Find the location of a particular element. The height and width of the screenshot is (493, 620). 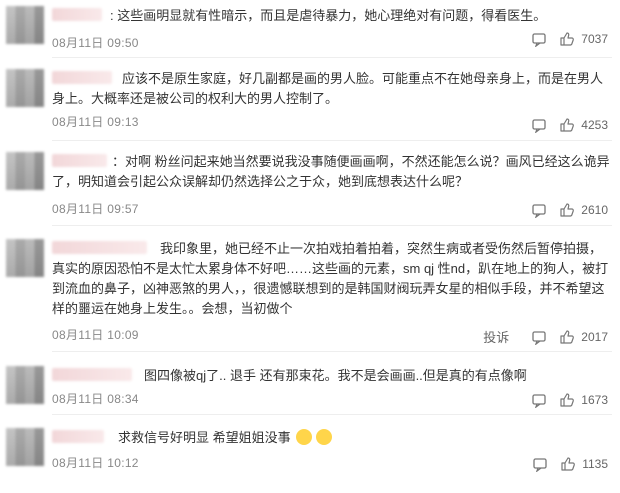

report-link: 投诉 is located at coordinates (496, 336).